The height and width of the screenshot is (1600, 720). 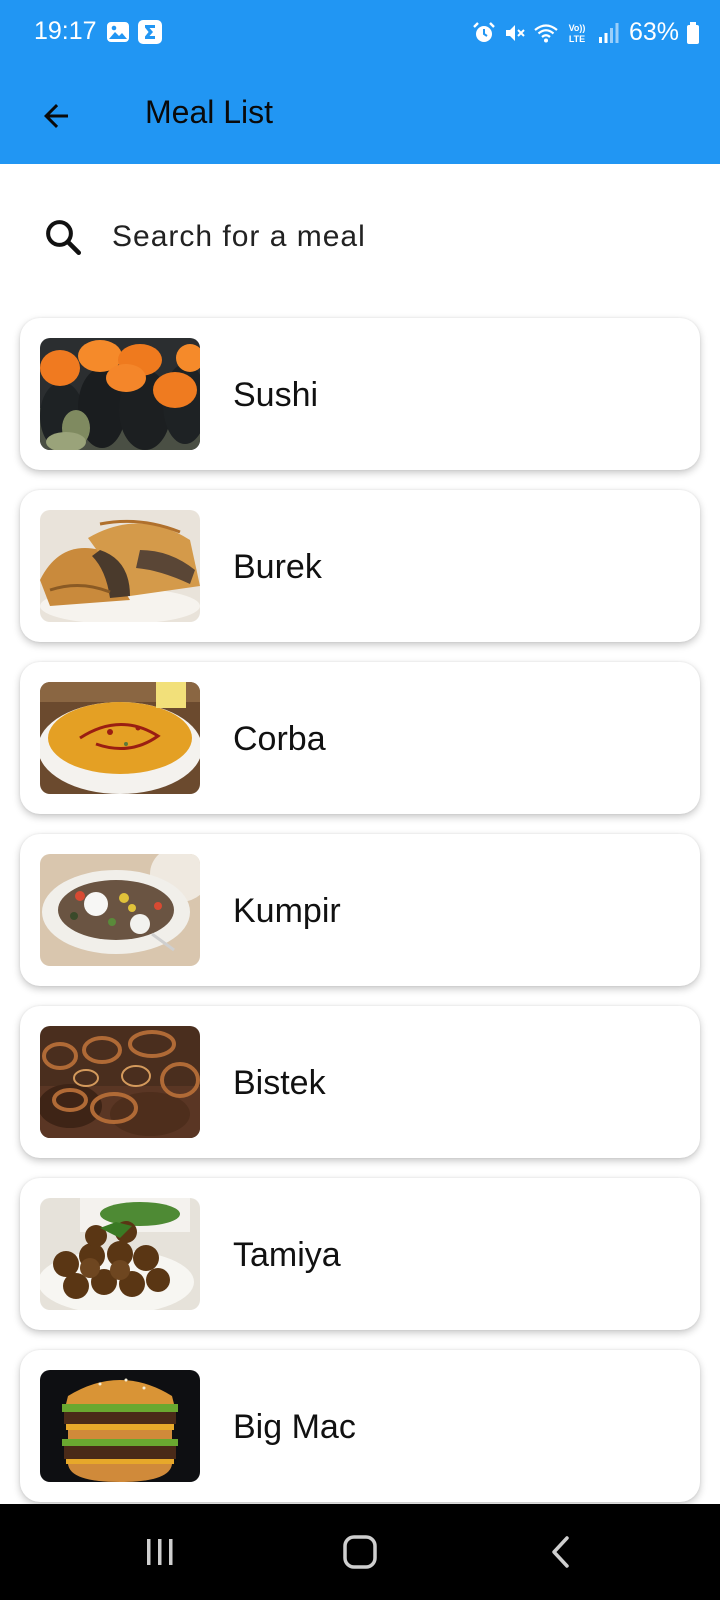 What do you see at coordinates (360, 1082) in the screenshot?
I see `meal-card-bistek: Bistek` at bounding box center [360, 1082].